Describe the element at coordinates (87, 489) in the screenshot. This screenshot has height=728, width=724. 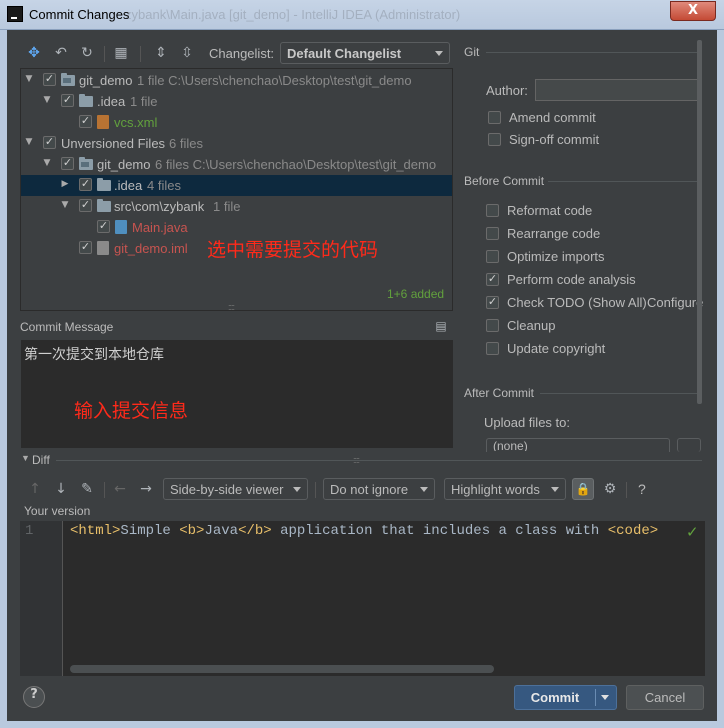
I see `edit-source-icon: ✎` at that location.